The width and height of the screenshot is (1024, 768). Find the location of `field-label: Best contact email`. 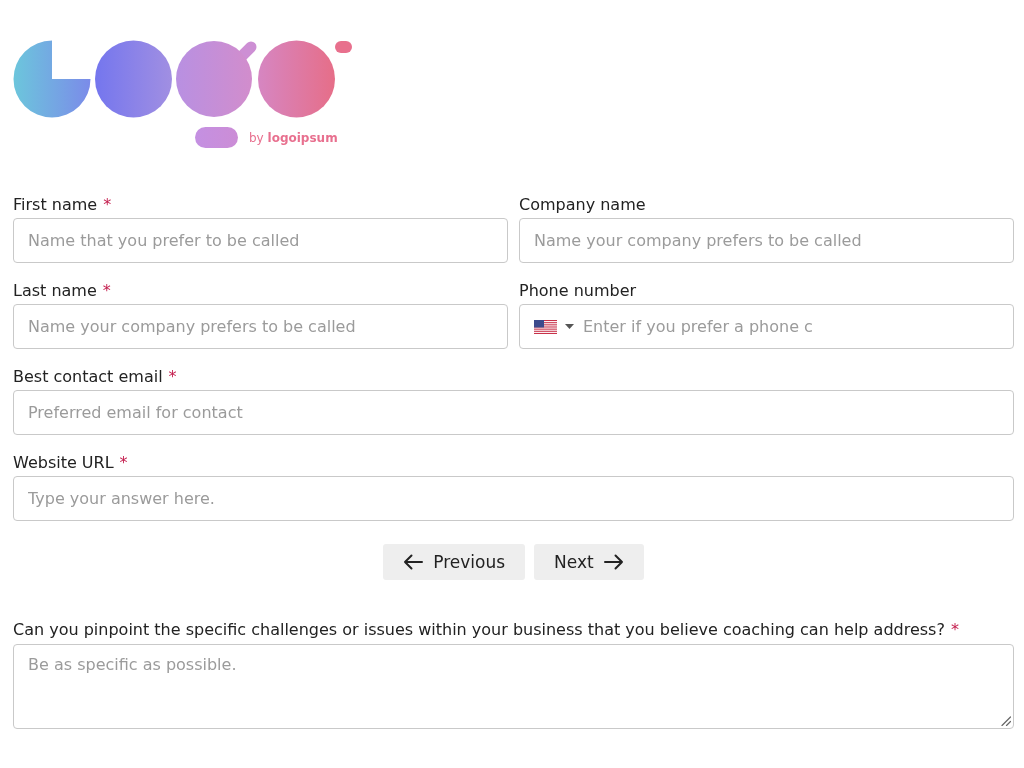

field-label: Best contact email is located at coordinates (88, 377).